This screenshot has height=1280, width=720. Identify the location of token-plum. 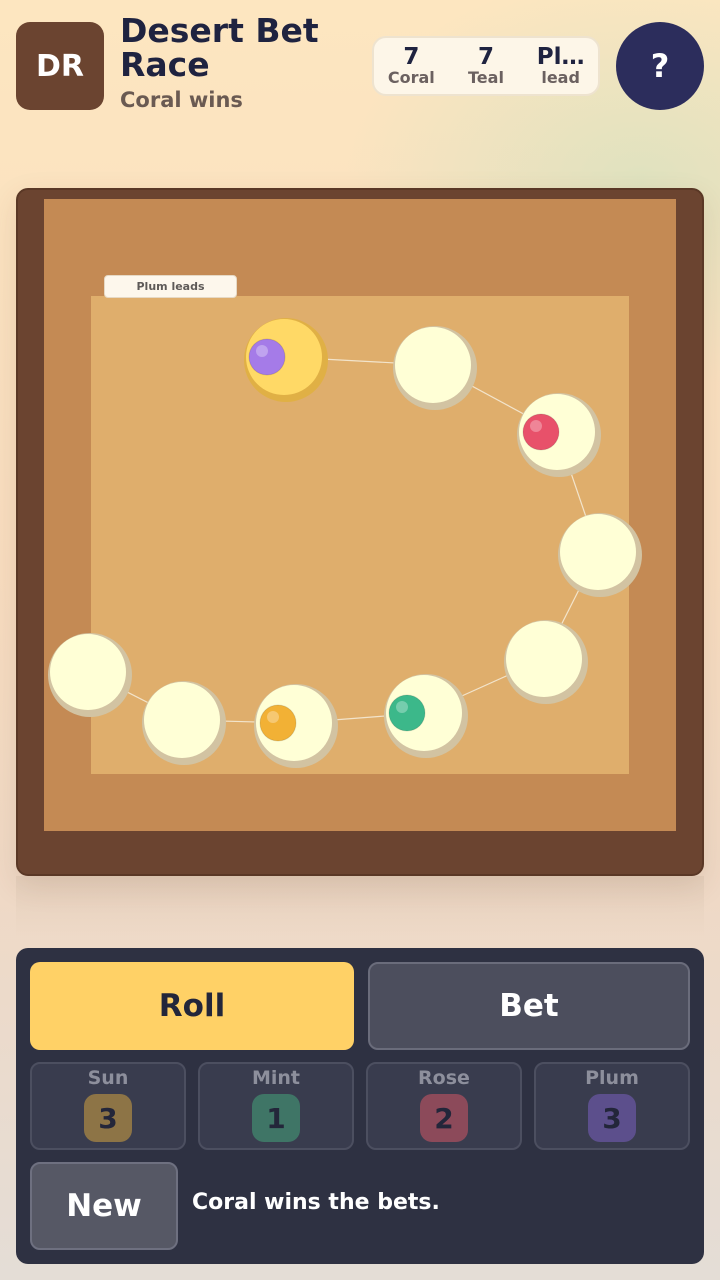
(267, 357).